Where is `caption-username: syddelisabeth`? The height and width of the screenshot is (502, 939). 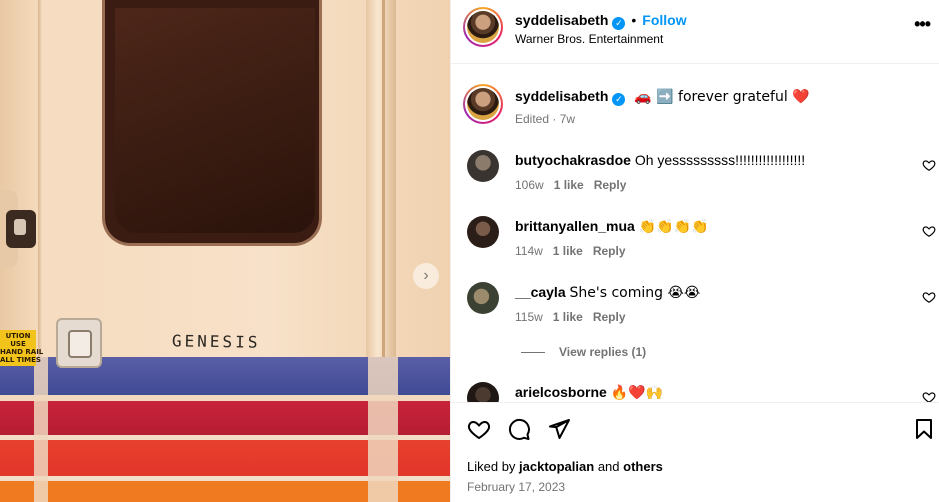 caption-username: syddelisabeth is located at coordinates (561, 96).